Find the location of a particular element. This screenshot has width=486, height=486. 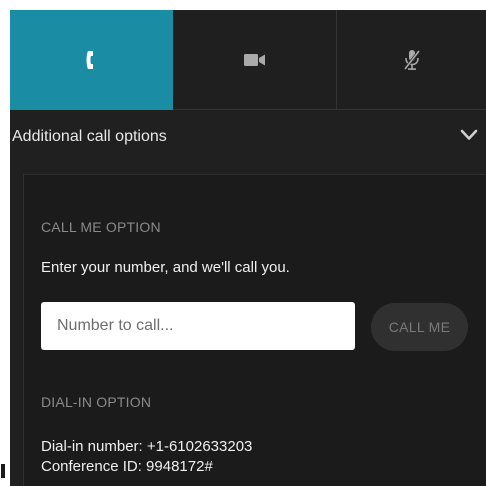

call-me-instruction: Enter your number, and we'll call you. is located at coordinates (165, 267).